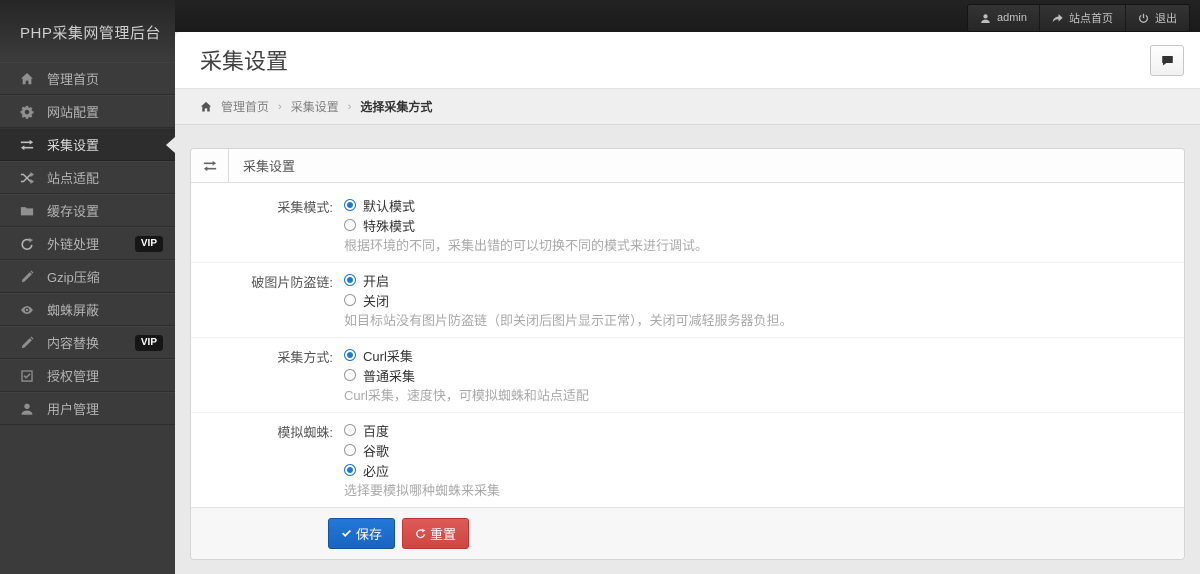 This screenshot has width=1200, height=574. I want to click on sidebar-item-user-manage: 用户管理, so click(87, 408).